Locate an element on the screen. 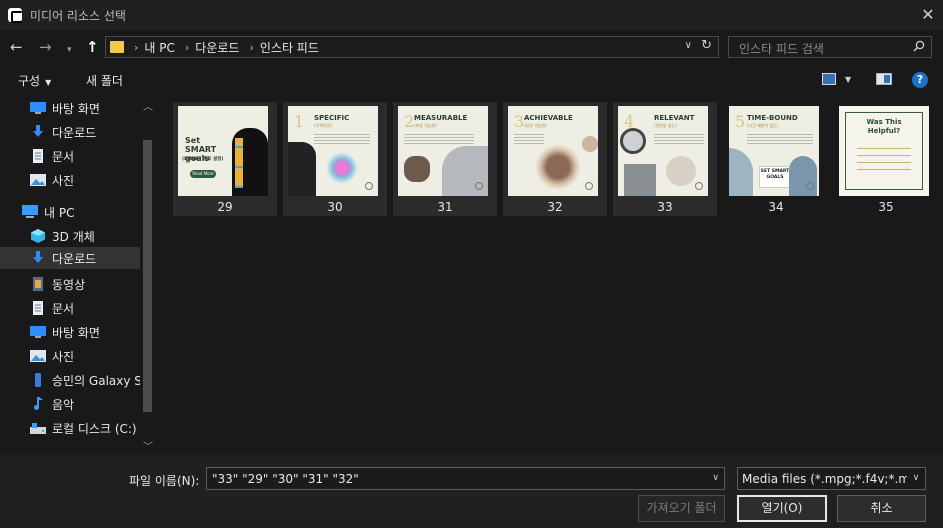  organize-menu: 구성 ▼ is located at coordinates (34, 80).